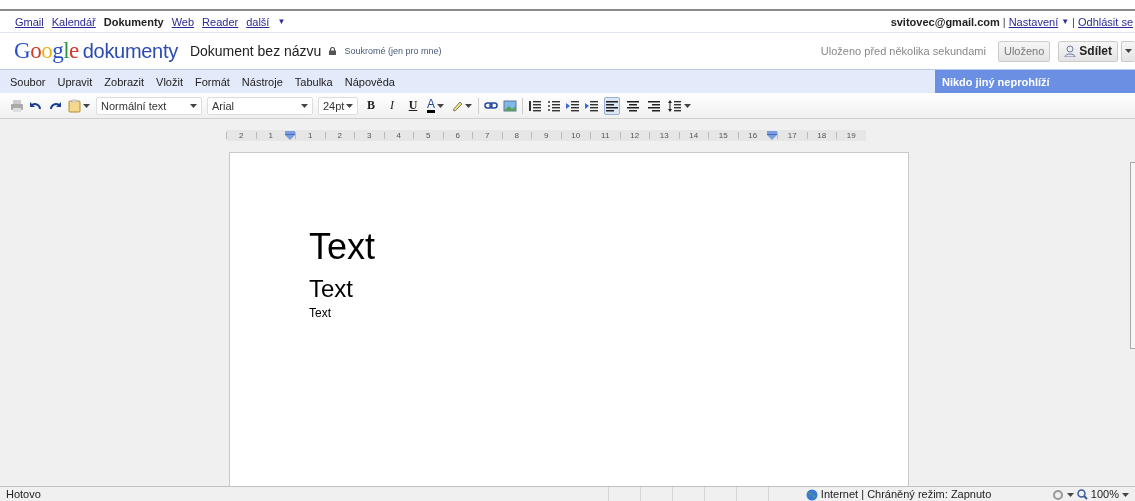  I want to click on ruler-number: 3, so click(369, 135).